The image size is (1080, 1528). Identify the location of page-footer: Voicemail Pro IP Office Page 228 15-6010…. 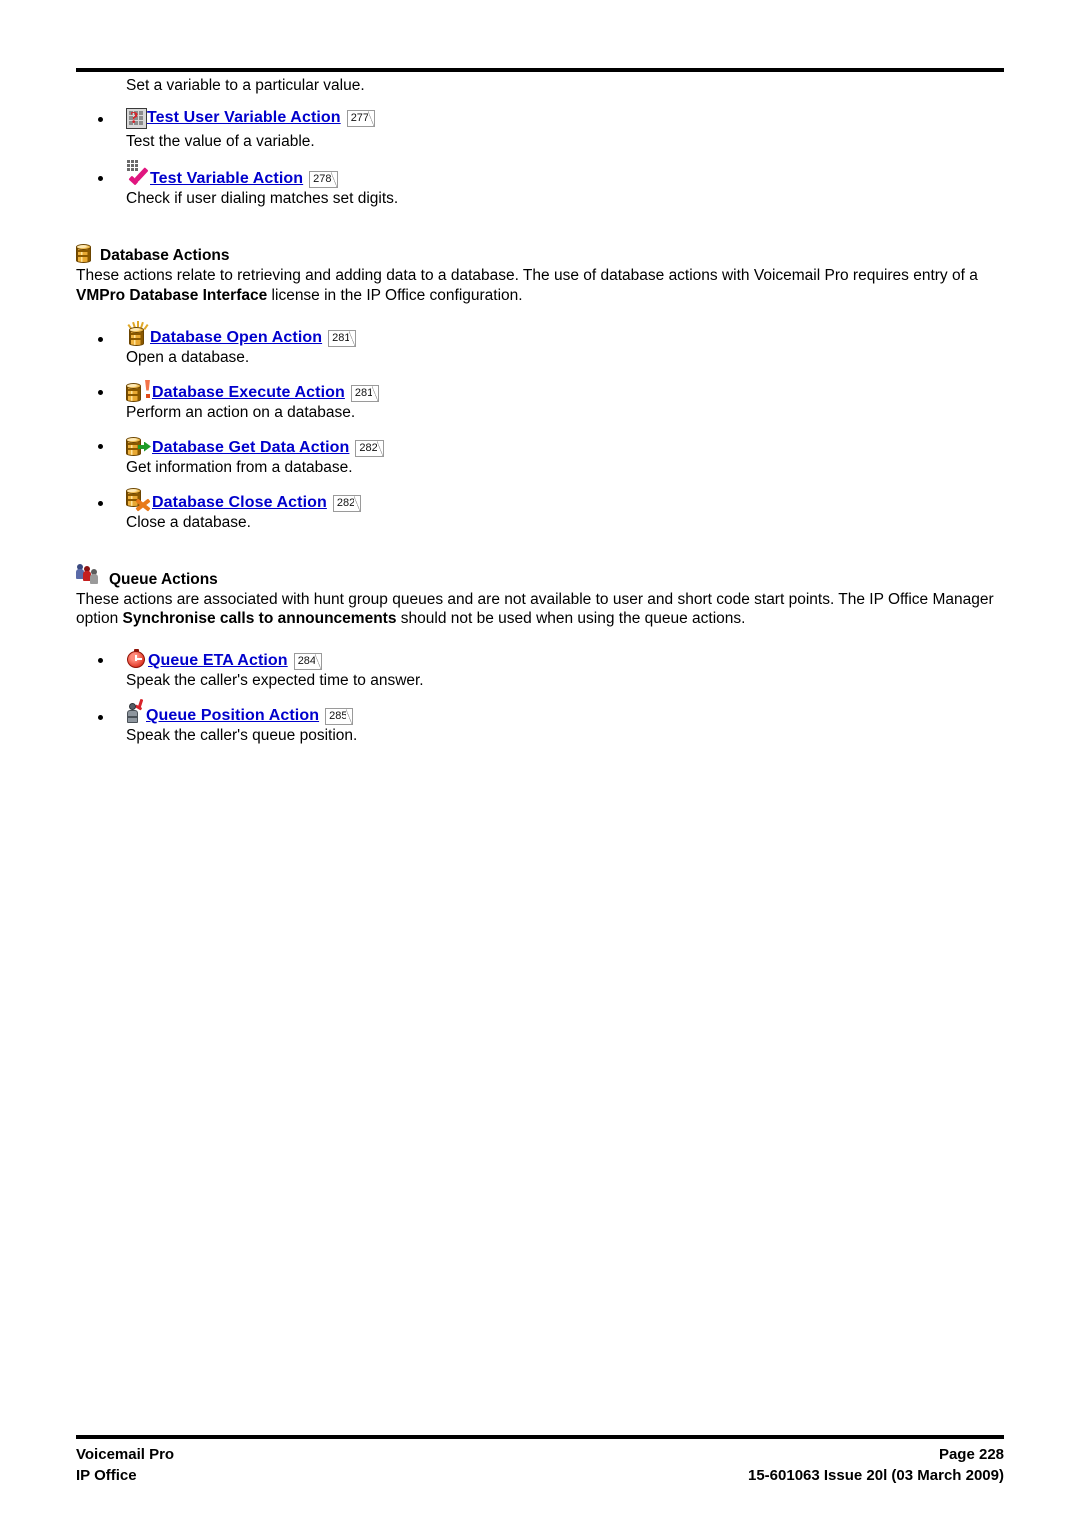
(540, 1465).